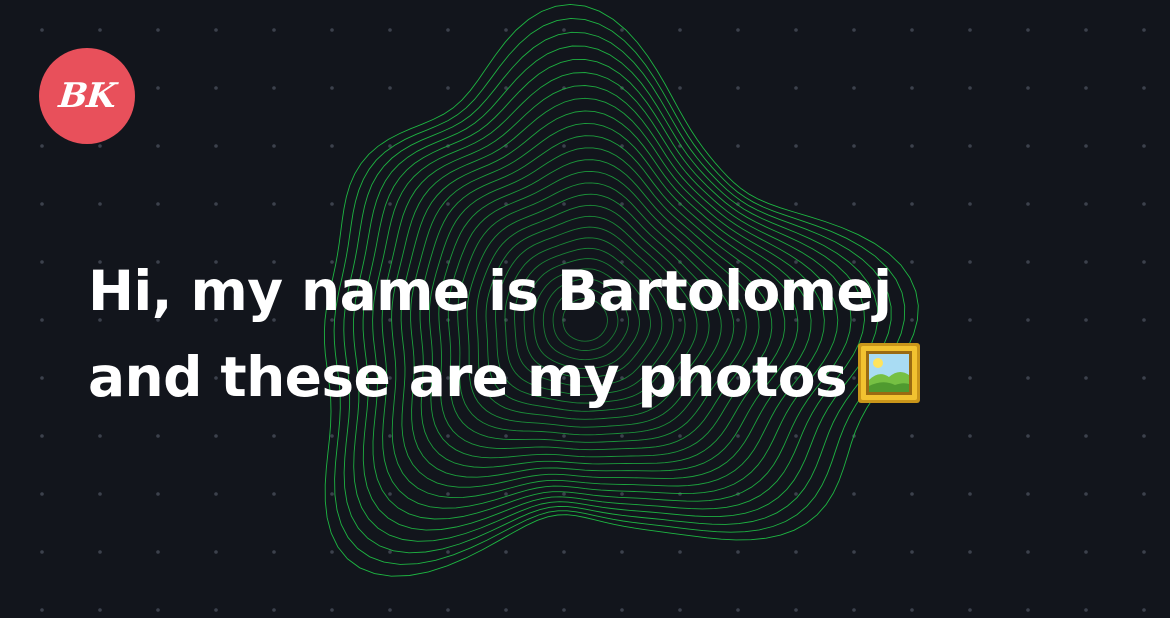 The width and height of the screenshot is (1170, 618). I want to click on logo-monogram: BK, so click(87, 96).